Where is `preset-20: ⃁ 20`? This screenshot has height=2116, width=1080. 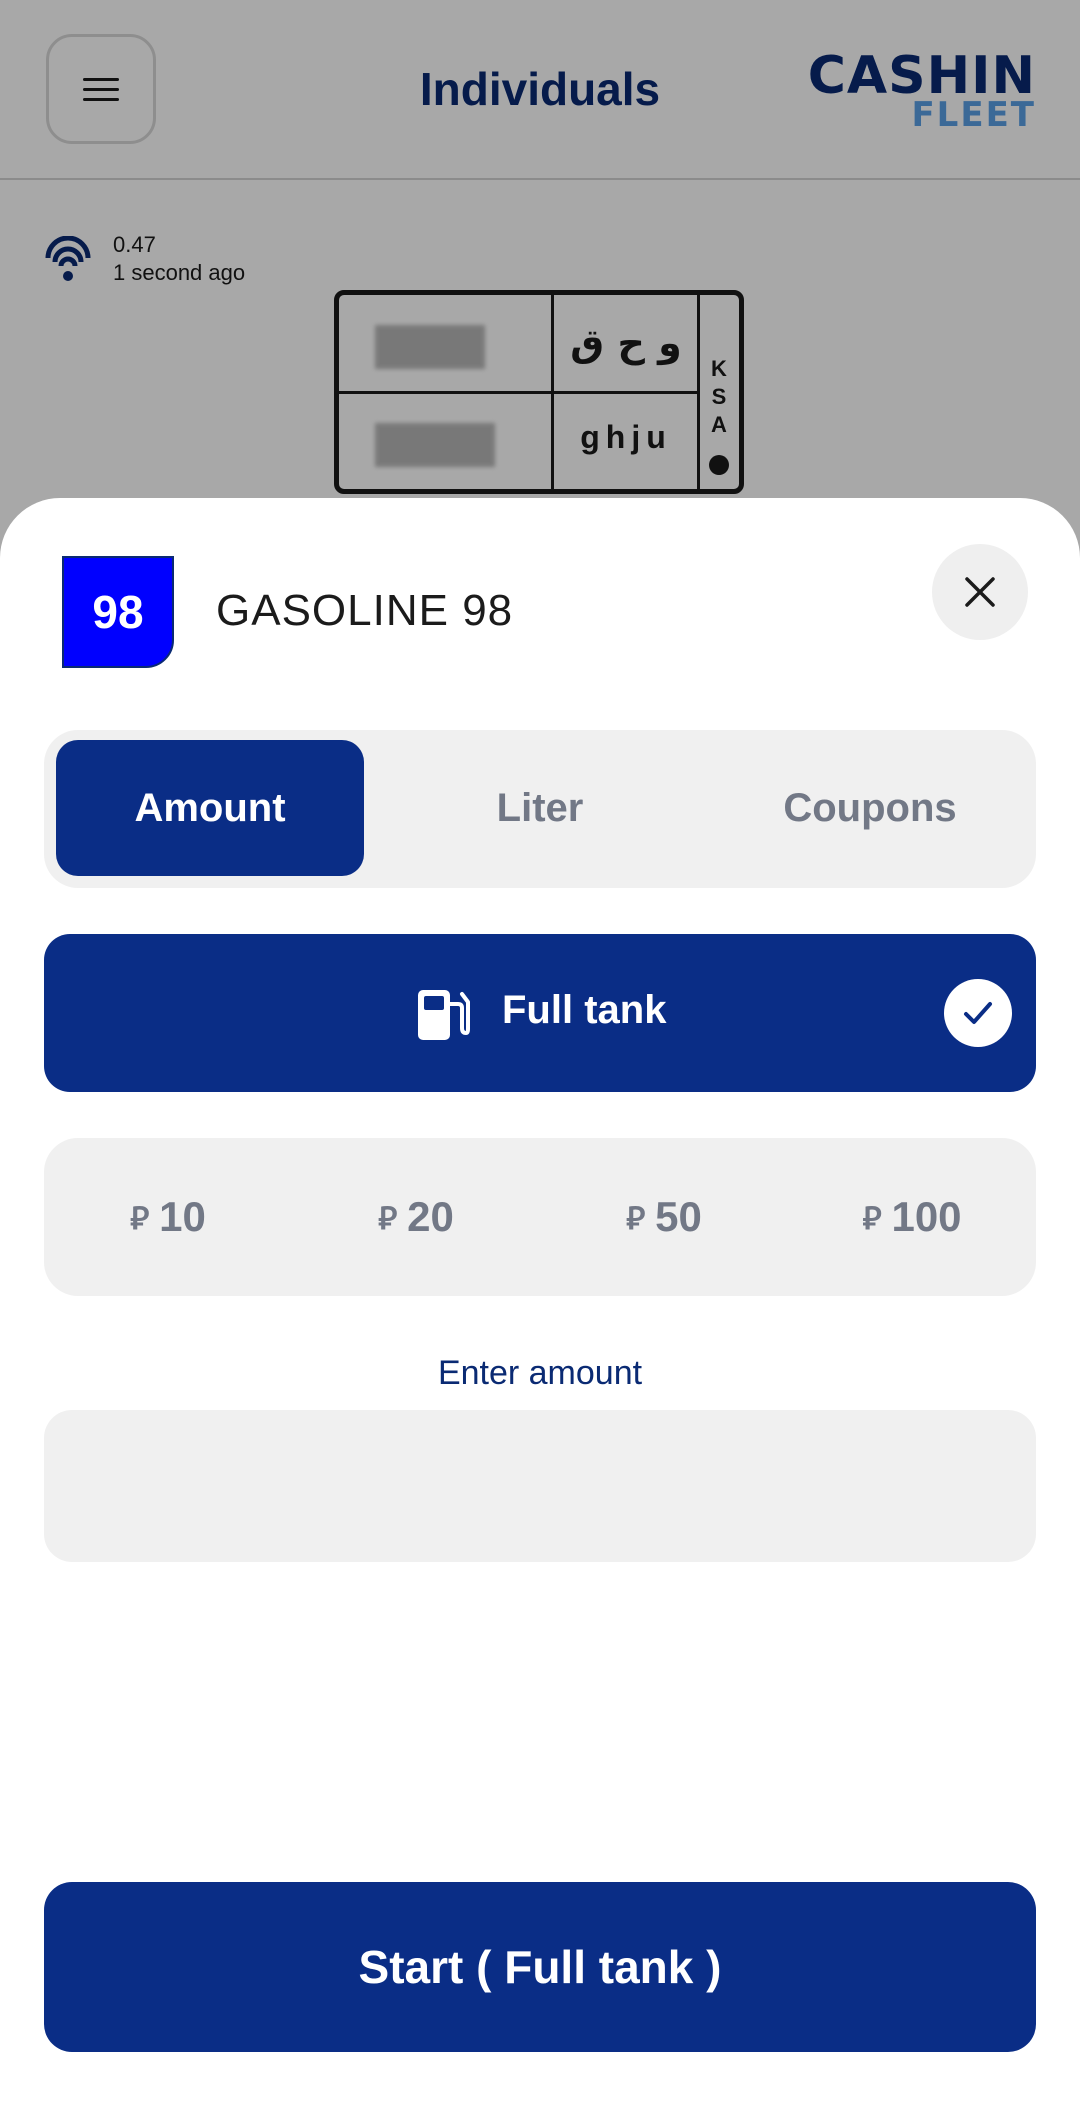
preset-20: ⃁ 20 is located at coordinates (416, 1217).